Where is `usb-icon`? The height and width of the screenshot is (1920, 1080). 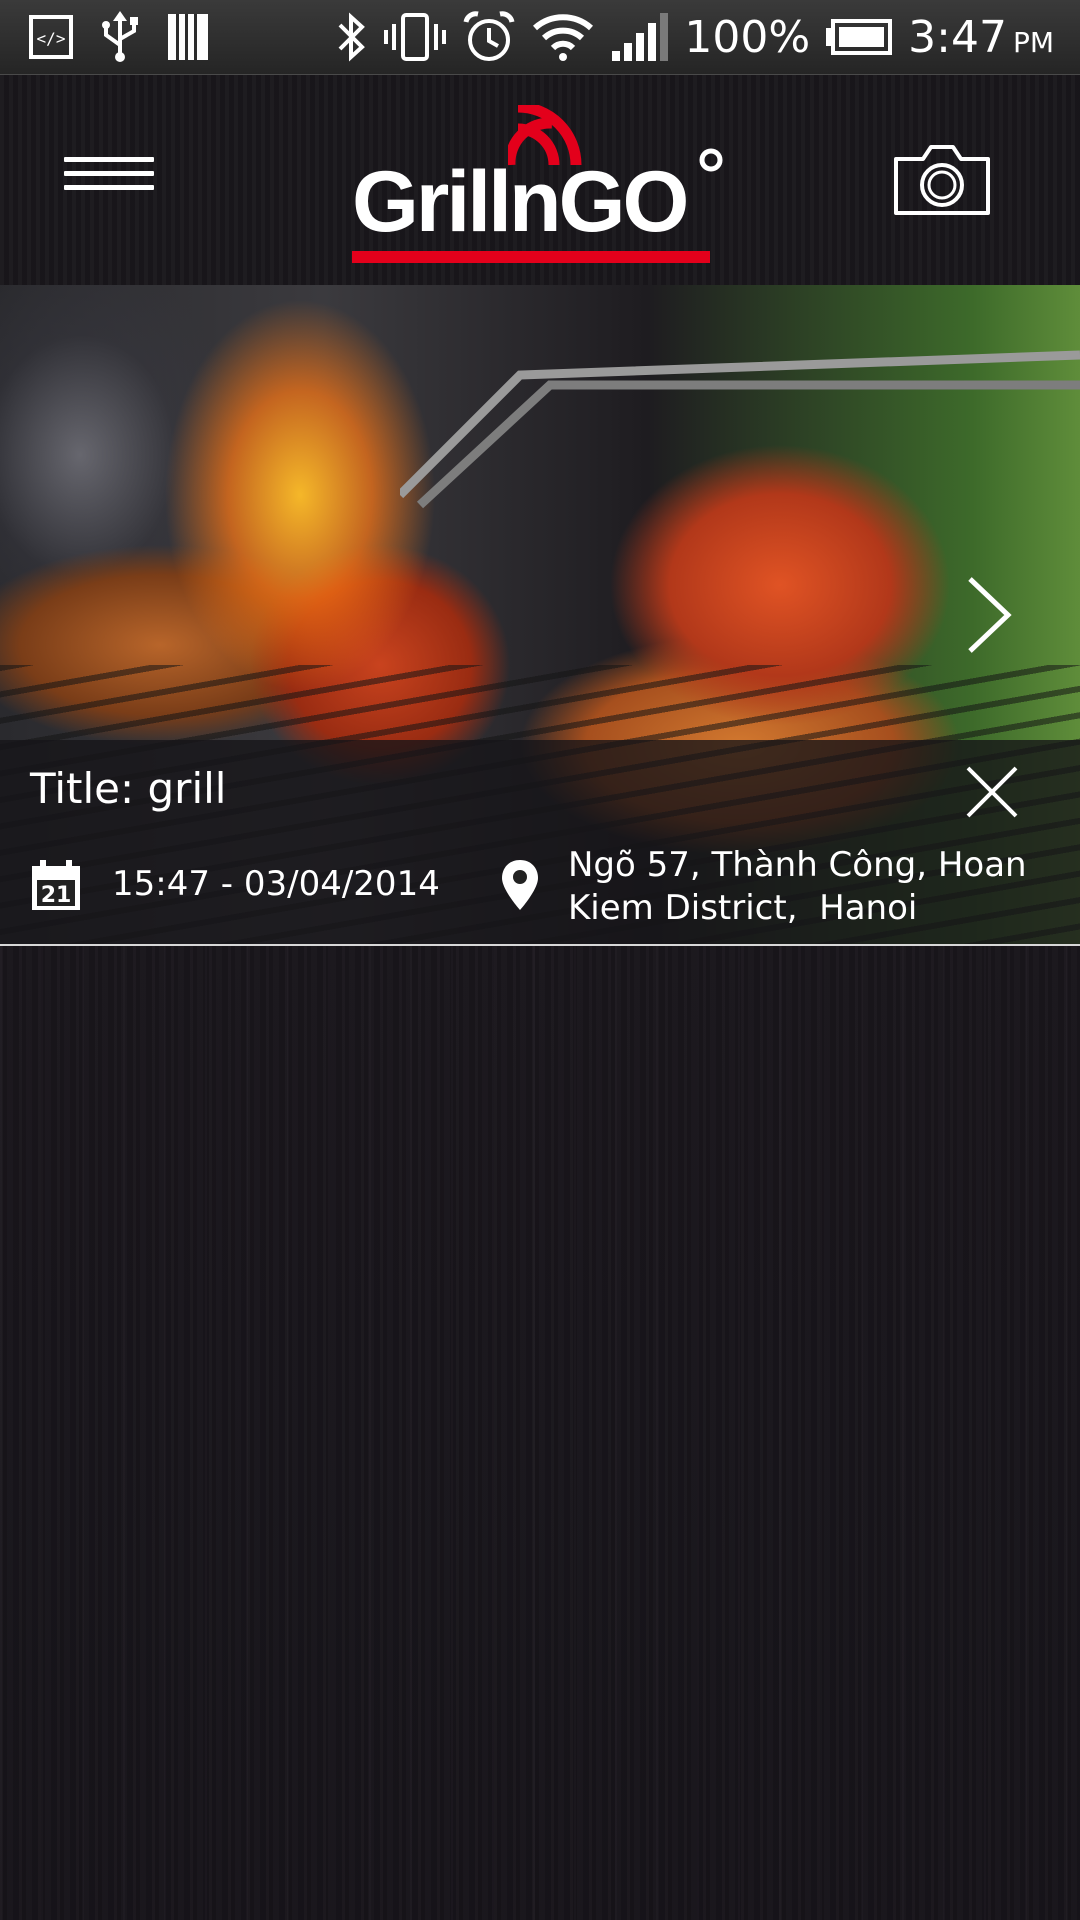
usb-icon is located at coordinates (120, 37).